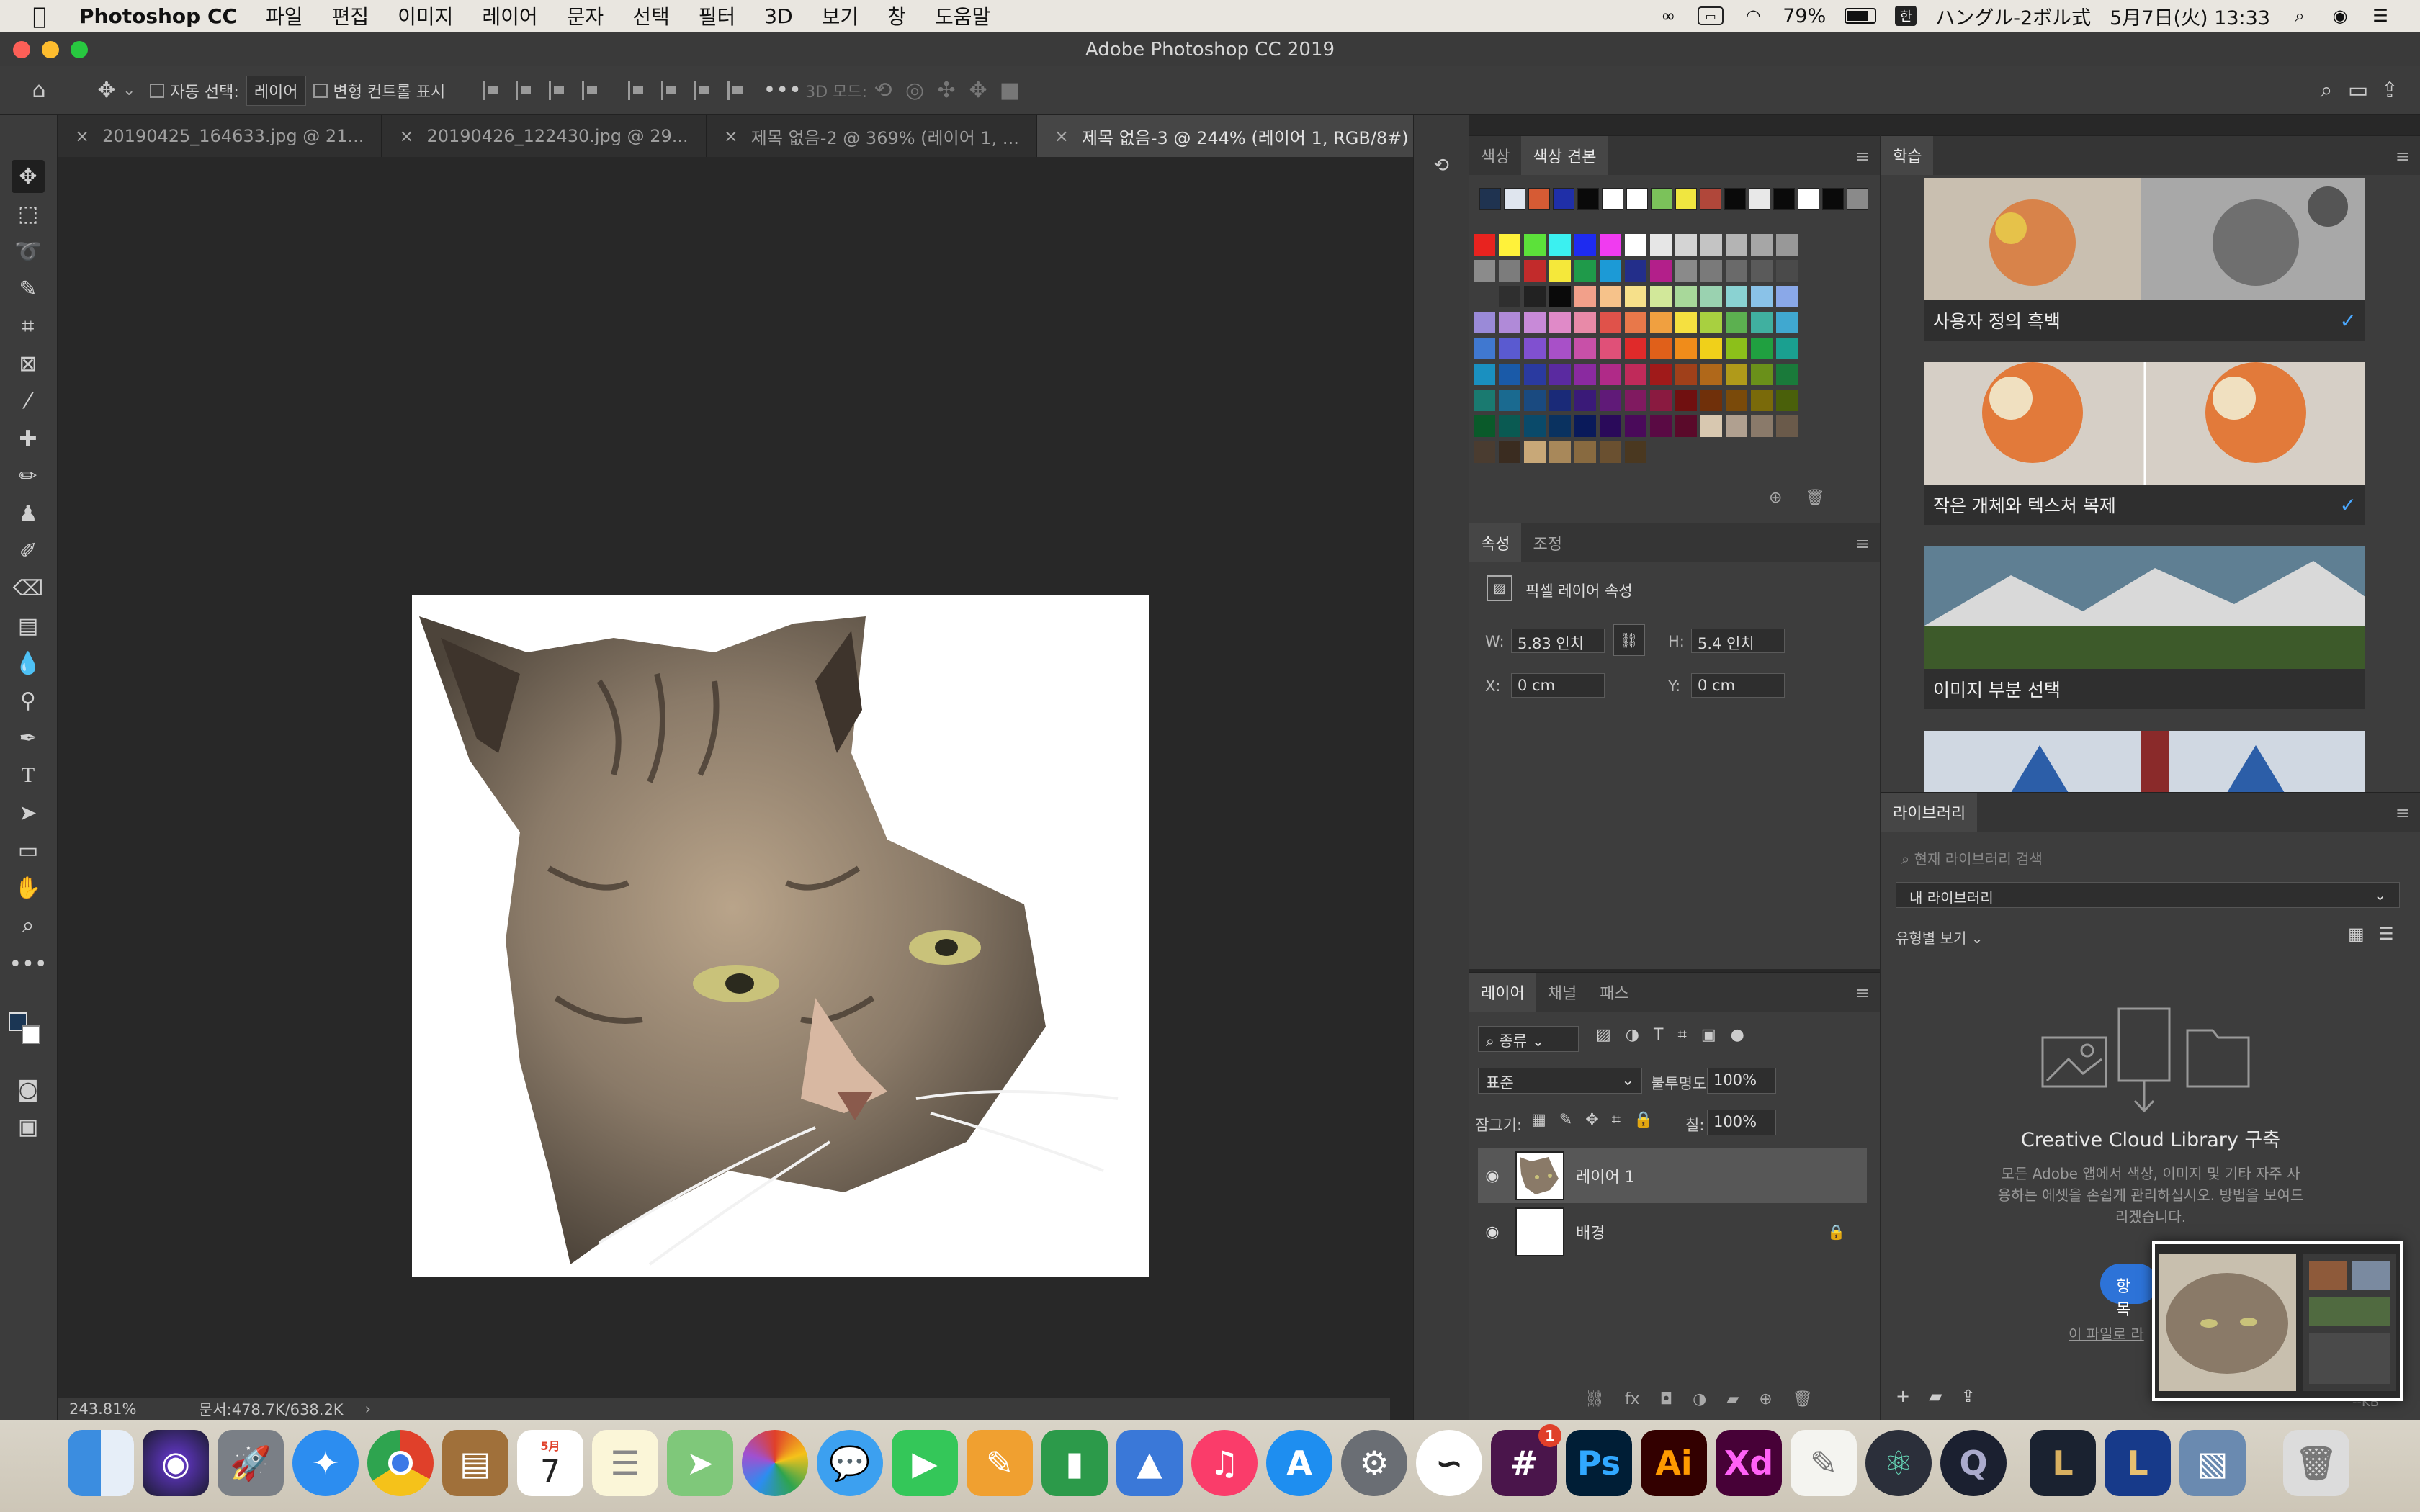  What do you see at coordinates (963, 15) in the screenshot?
I see `menu-help: 도움말` at bounding box center [963, 15].